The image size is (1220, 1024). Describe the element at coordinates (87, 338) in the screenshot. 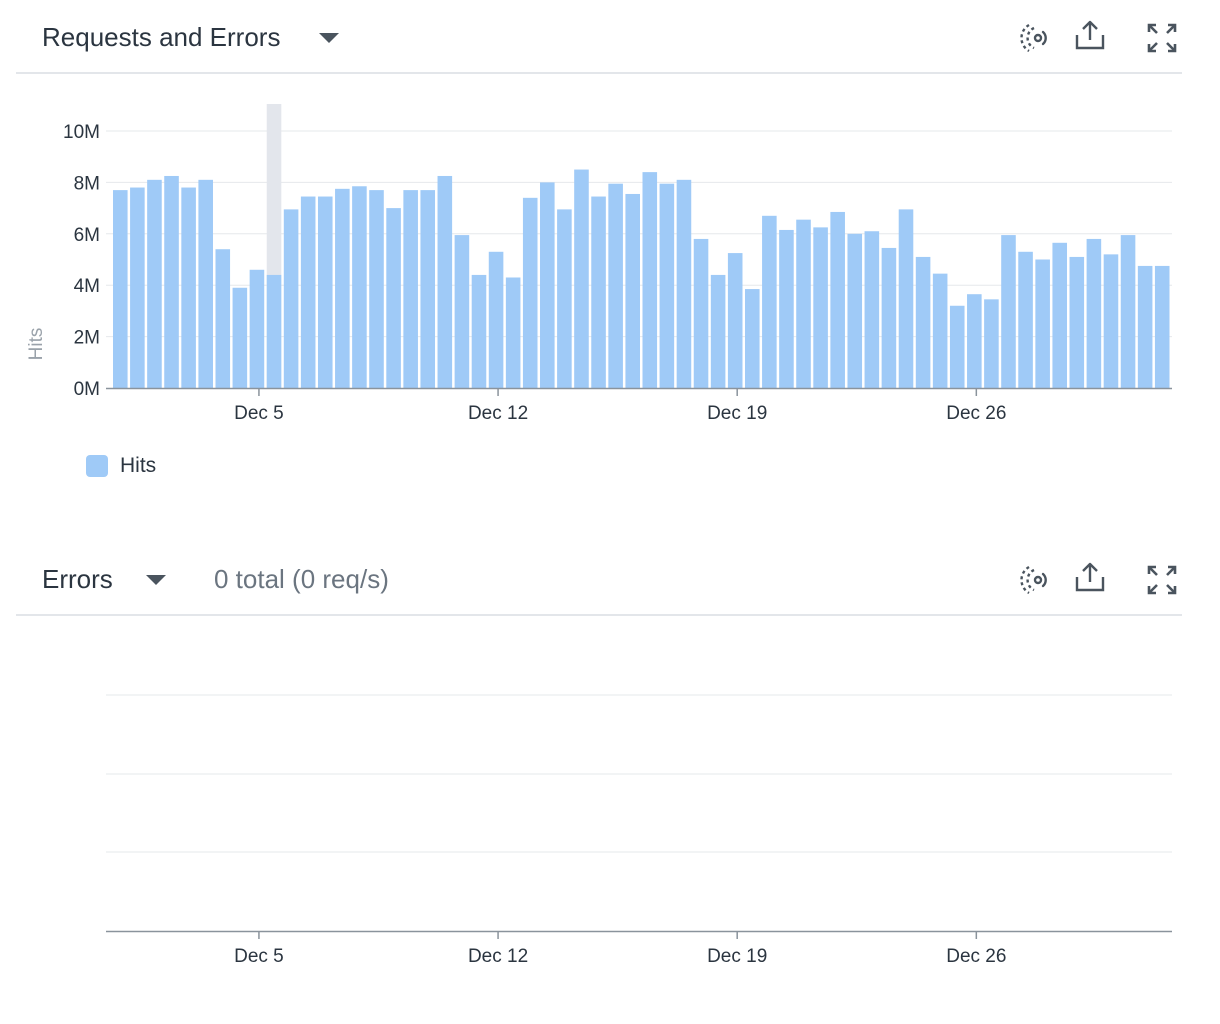

I see `y-tick-label: 2M` at that location.